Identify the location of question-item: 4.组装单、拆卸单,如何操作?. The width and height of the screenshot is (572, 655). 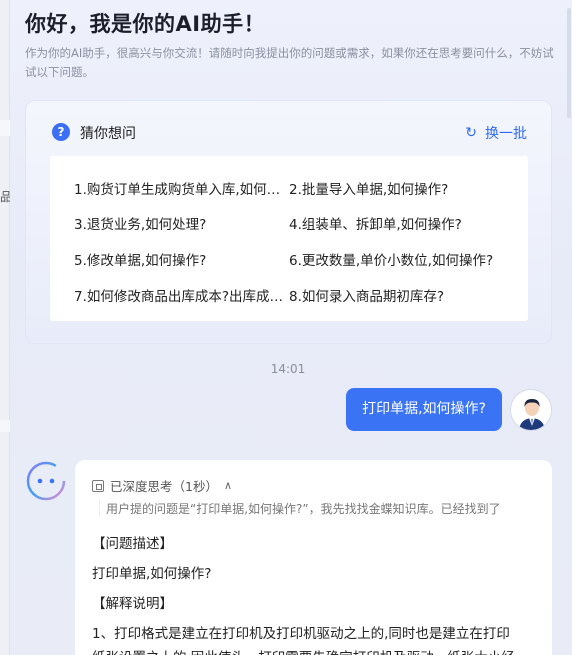
(404, 223).